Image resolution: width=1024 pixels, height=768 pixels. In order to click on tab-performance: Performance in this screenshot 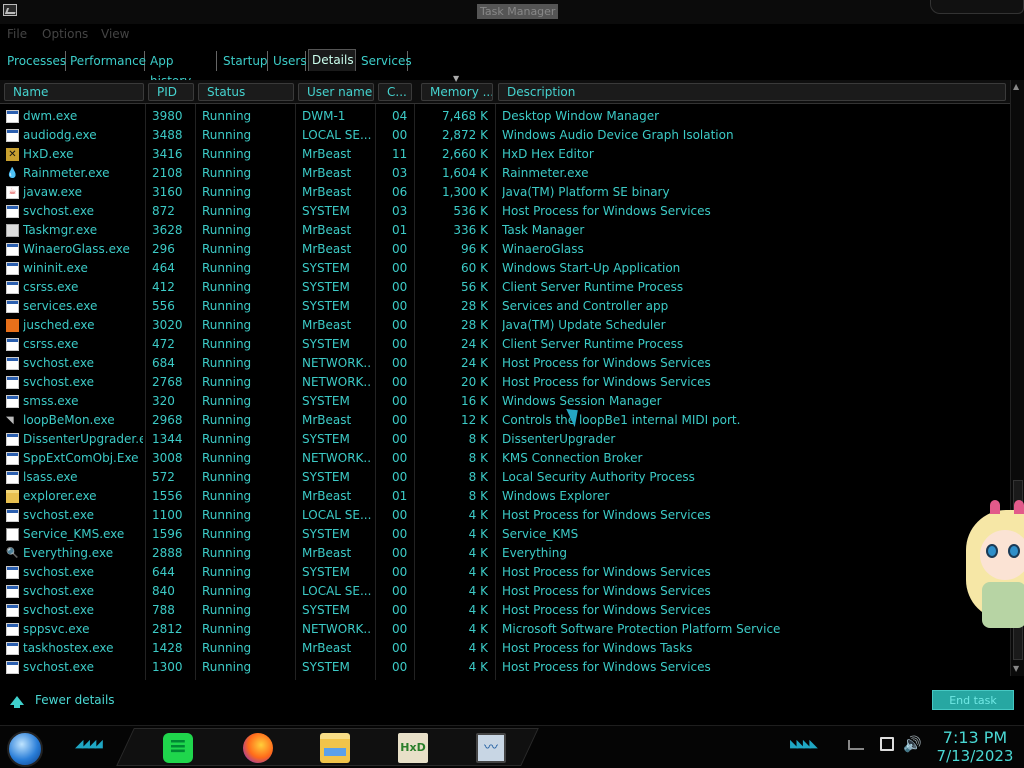, I will do `click(106, 61)`.